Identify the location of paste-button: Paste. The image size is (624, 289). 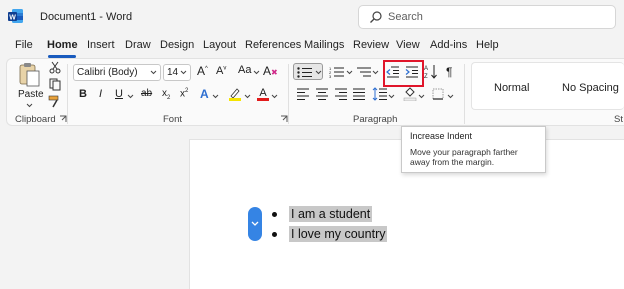
(30, 85).